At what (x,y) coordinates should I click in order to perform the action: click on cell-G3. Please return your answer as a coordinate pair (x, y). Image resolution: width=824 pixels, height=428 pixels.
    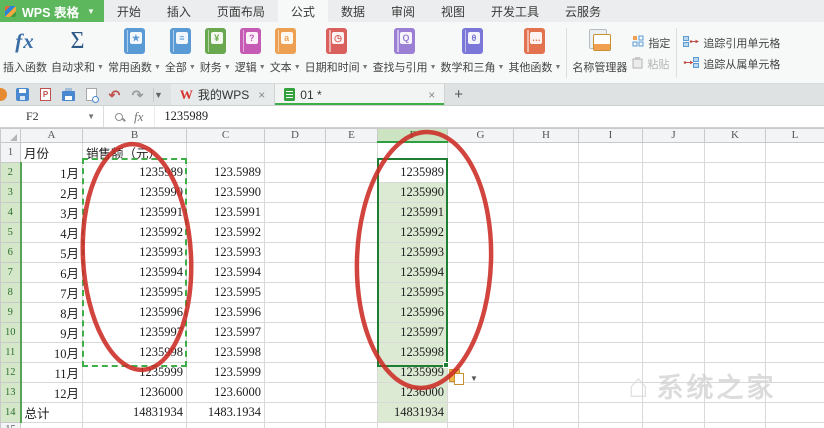
    Looking at the image, I should click on (480, 192).